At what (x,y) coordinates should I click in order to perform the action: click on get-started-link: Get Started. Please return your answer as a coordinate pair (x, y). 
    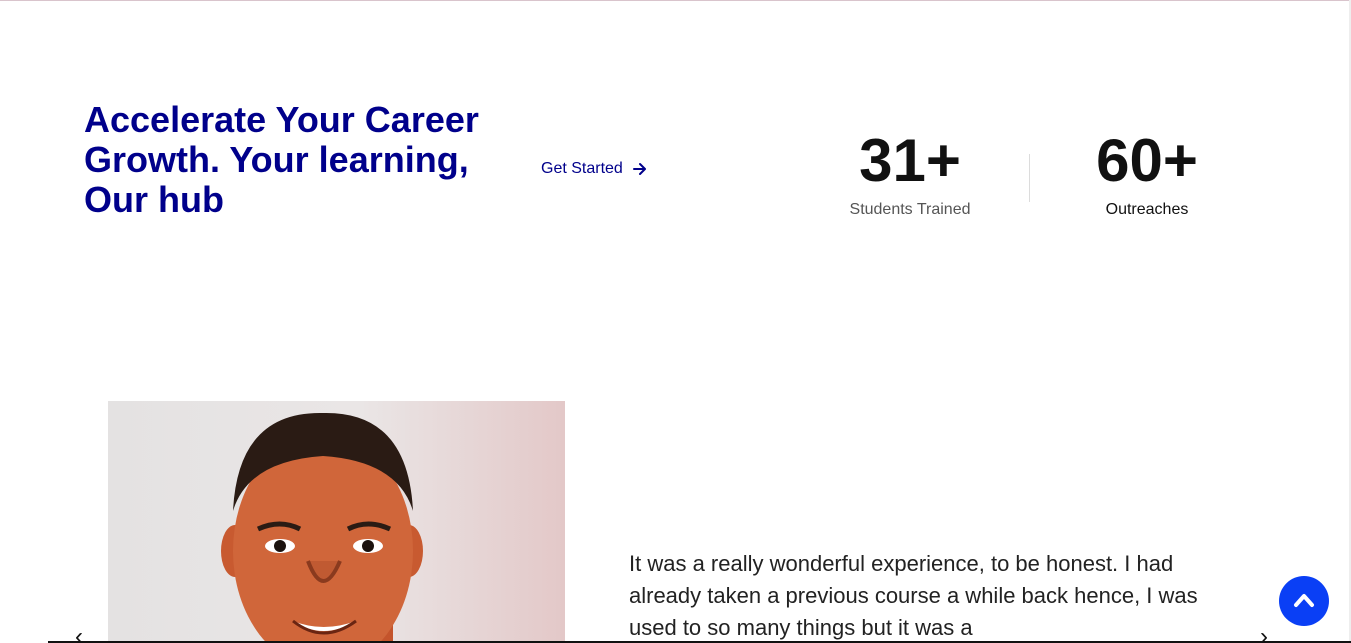
    Looking at the image, I should click on (594, 169).